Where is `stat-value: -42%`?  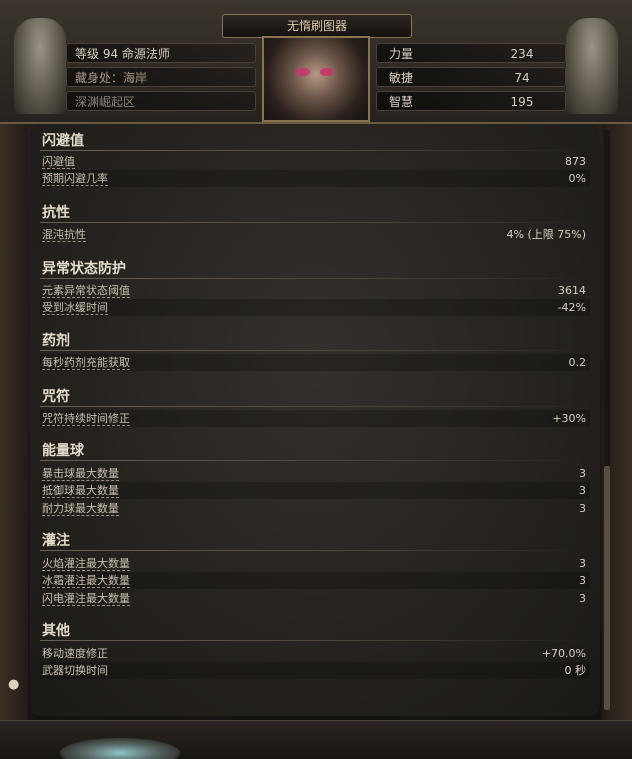
stat-value: -42% is located at coordinates (571, 307).